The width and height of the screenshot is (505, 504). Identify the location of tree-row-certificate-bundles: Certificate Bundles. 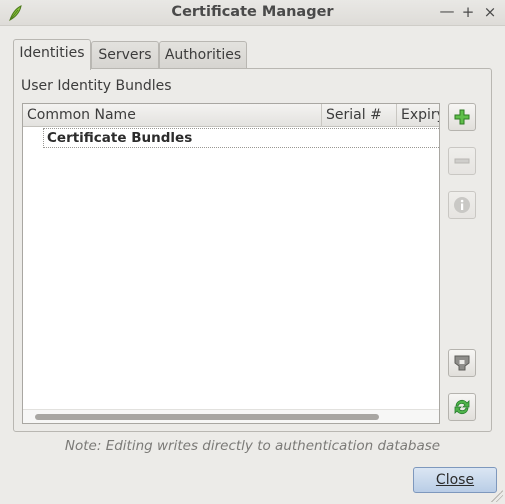
(241, 138).